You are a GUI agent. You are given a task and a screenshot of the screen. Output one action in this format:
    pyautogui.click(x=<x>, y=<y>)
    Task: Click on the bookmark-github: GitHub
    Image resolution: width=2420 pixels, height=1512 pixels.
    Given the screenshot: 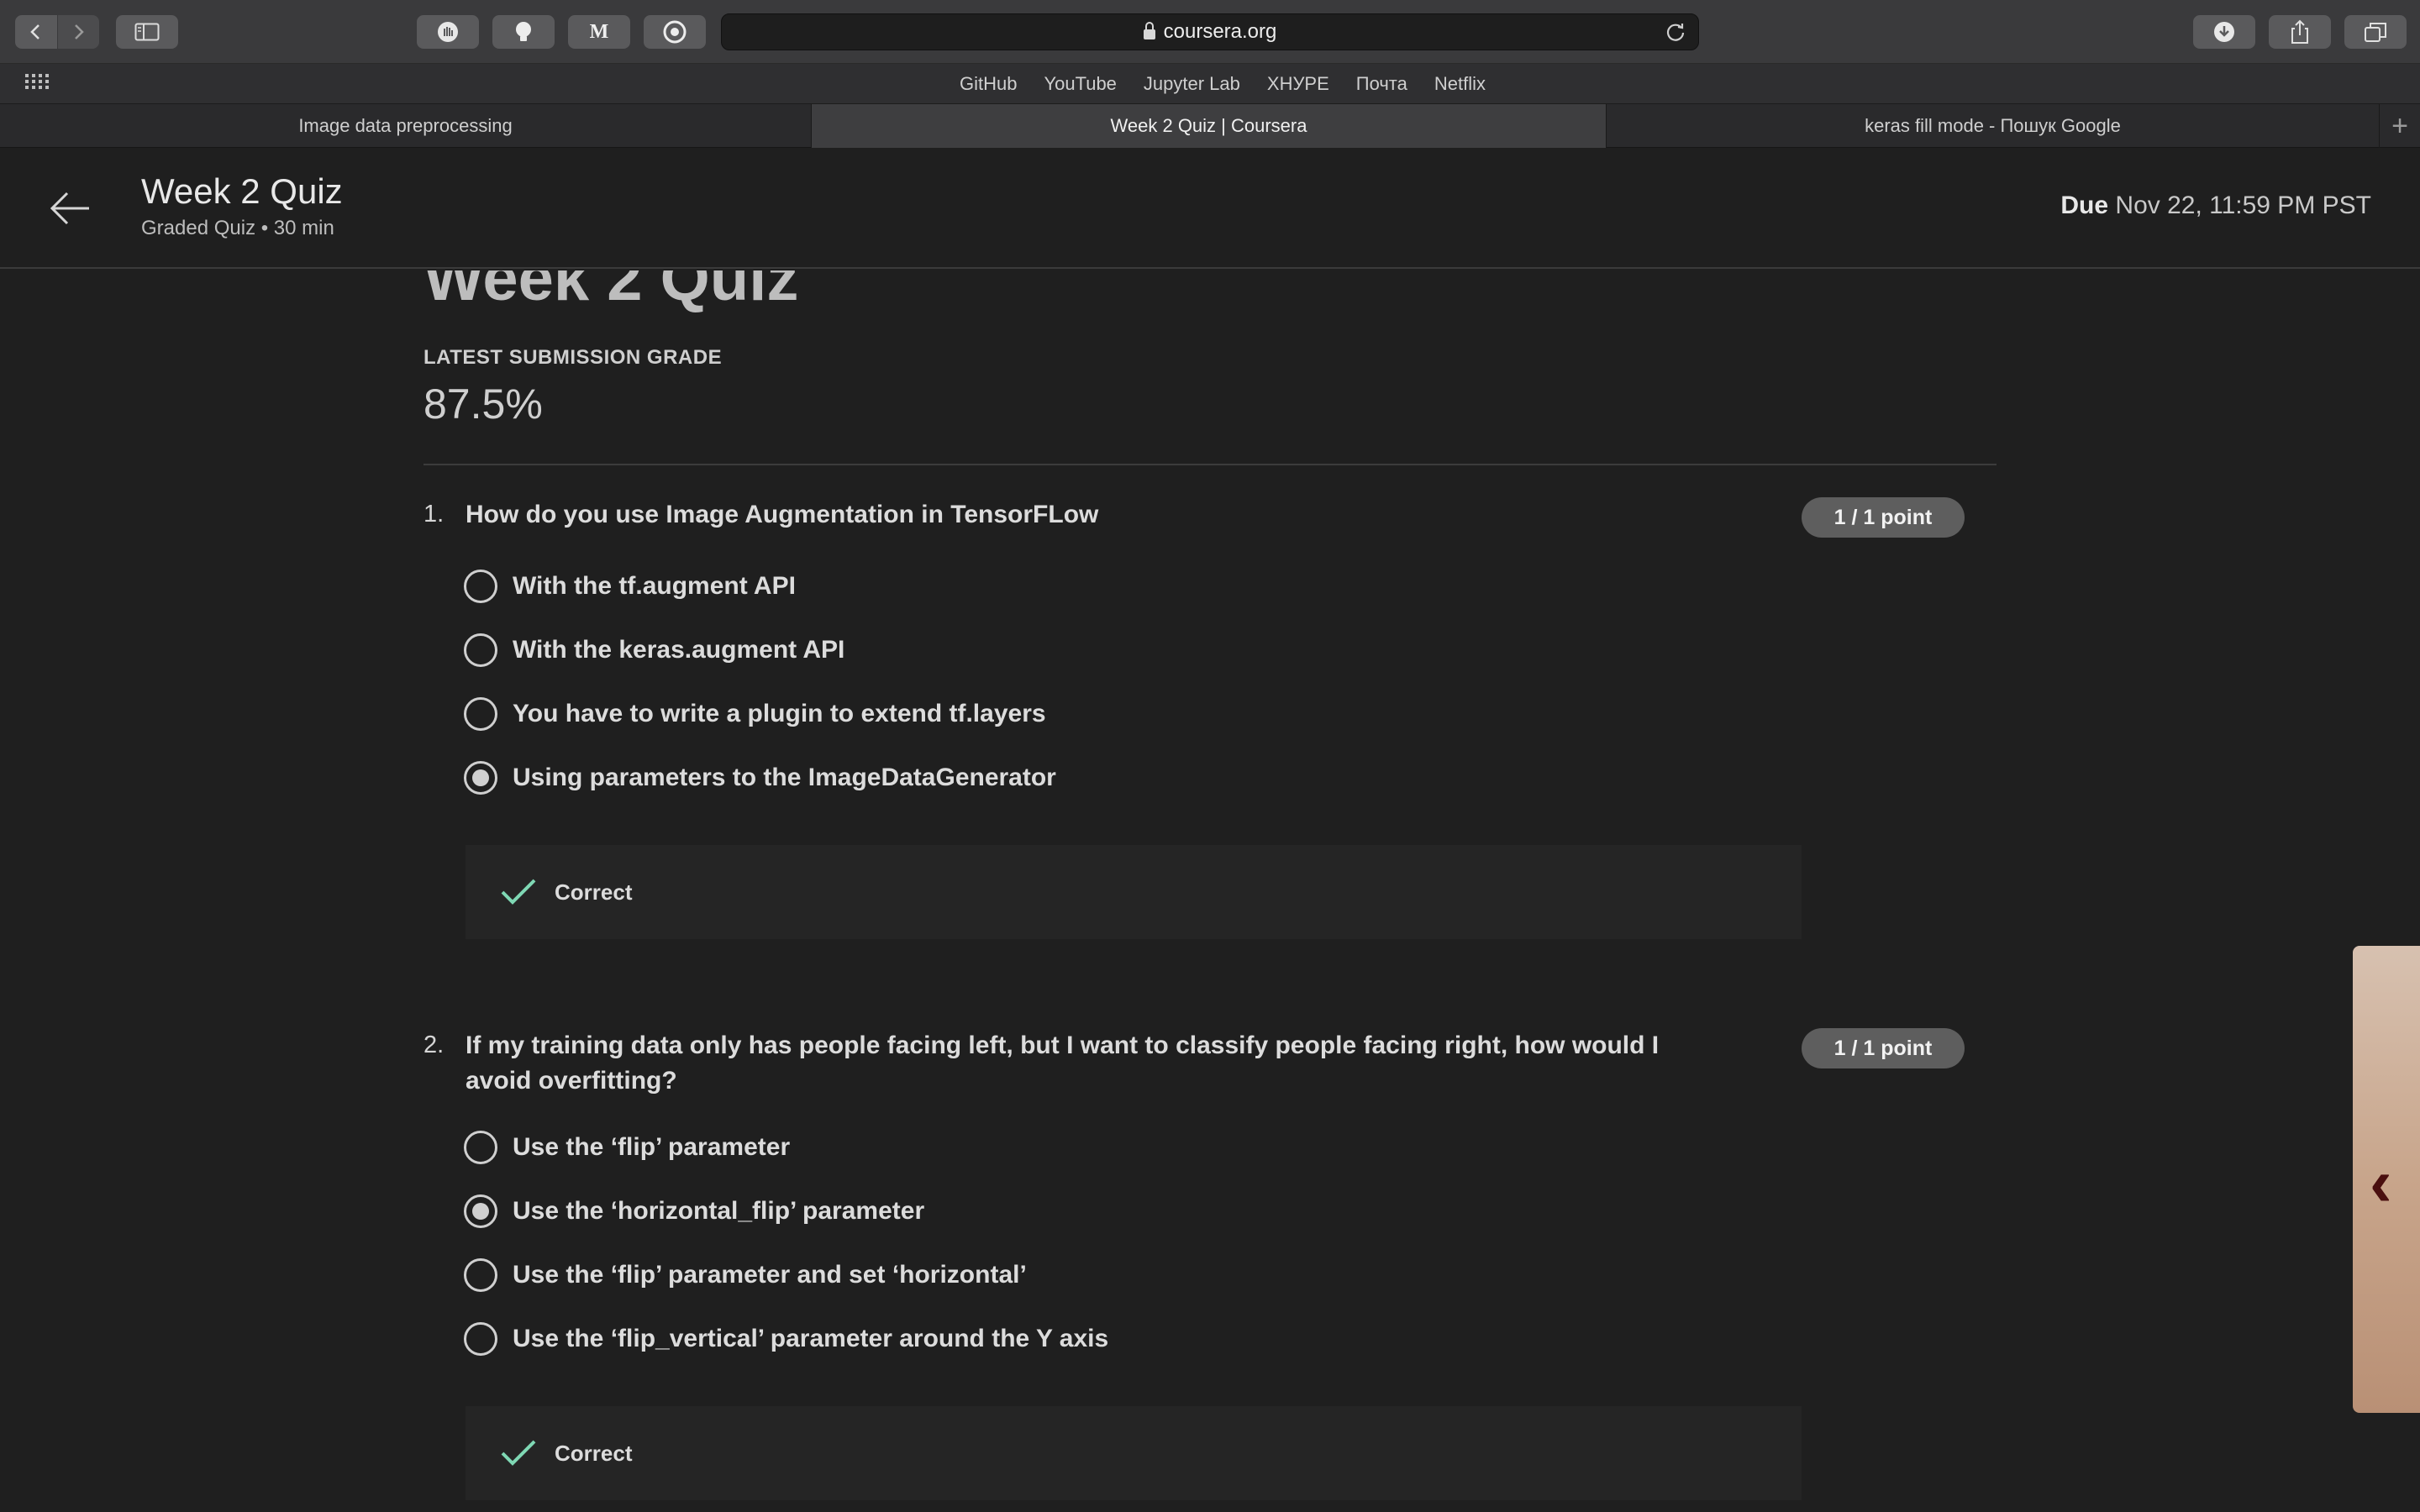 What is the action you would take?
    pyautogui.click(x=989, y=84)
    